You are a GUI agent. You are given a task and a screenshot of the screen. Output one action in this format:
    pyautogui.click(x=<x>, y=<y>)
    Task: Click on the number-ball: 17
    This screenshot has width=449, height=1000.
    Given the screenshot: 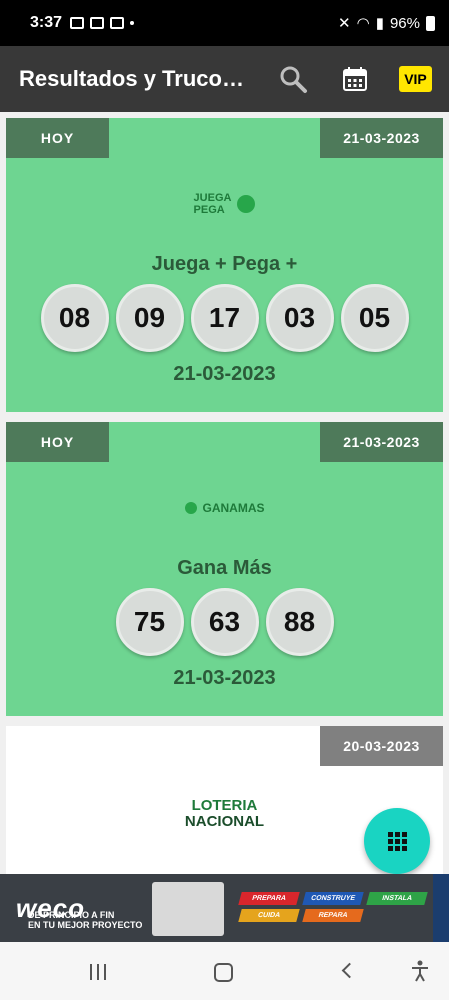 What is the action you would take?
    pyautogui.click(x=224, y=318)
    